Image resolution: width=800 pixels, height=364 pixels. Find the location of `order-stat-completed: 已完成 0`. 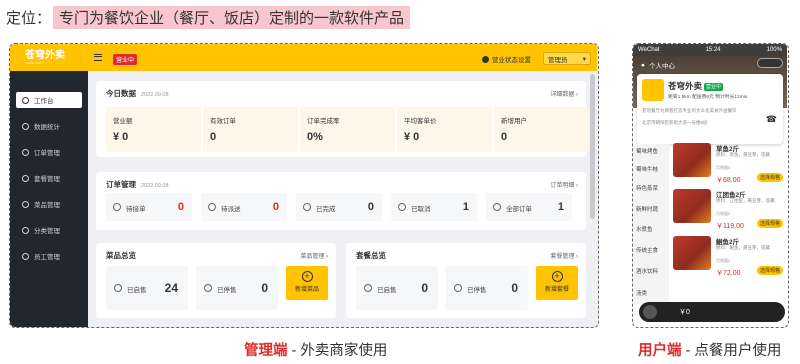

order-stat-completed: 已完成 0 is located at coordinates (339, 207).